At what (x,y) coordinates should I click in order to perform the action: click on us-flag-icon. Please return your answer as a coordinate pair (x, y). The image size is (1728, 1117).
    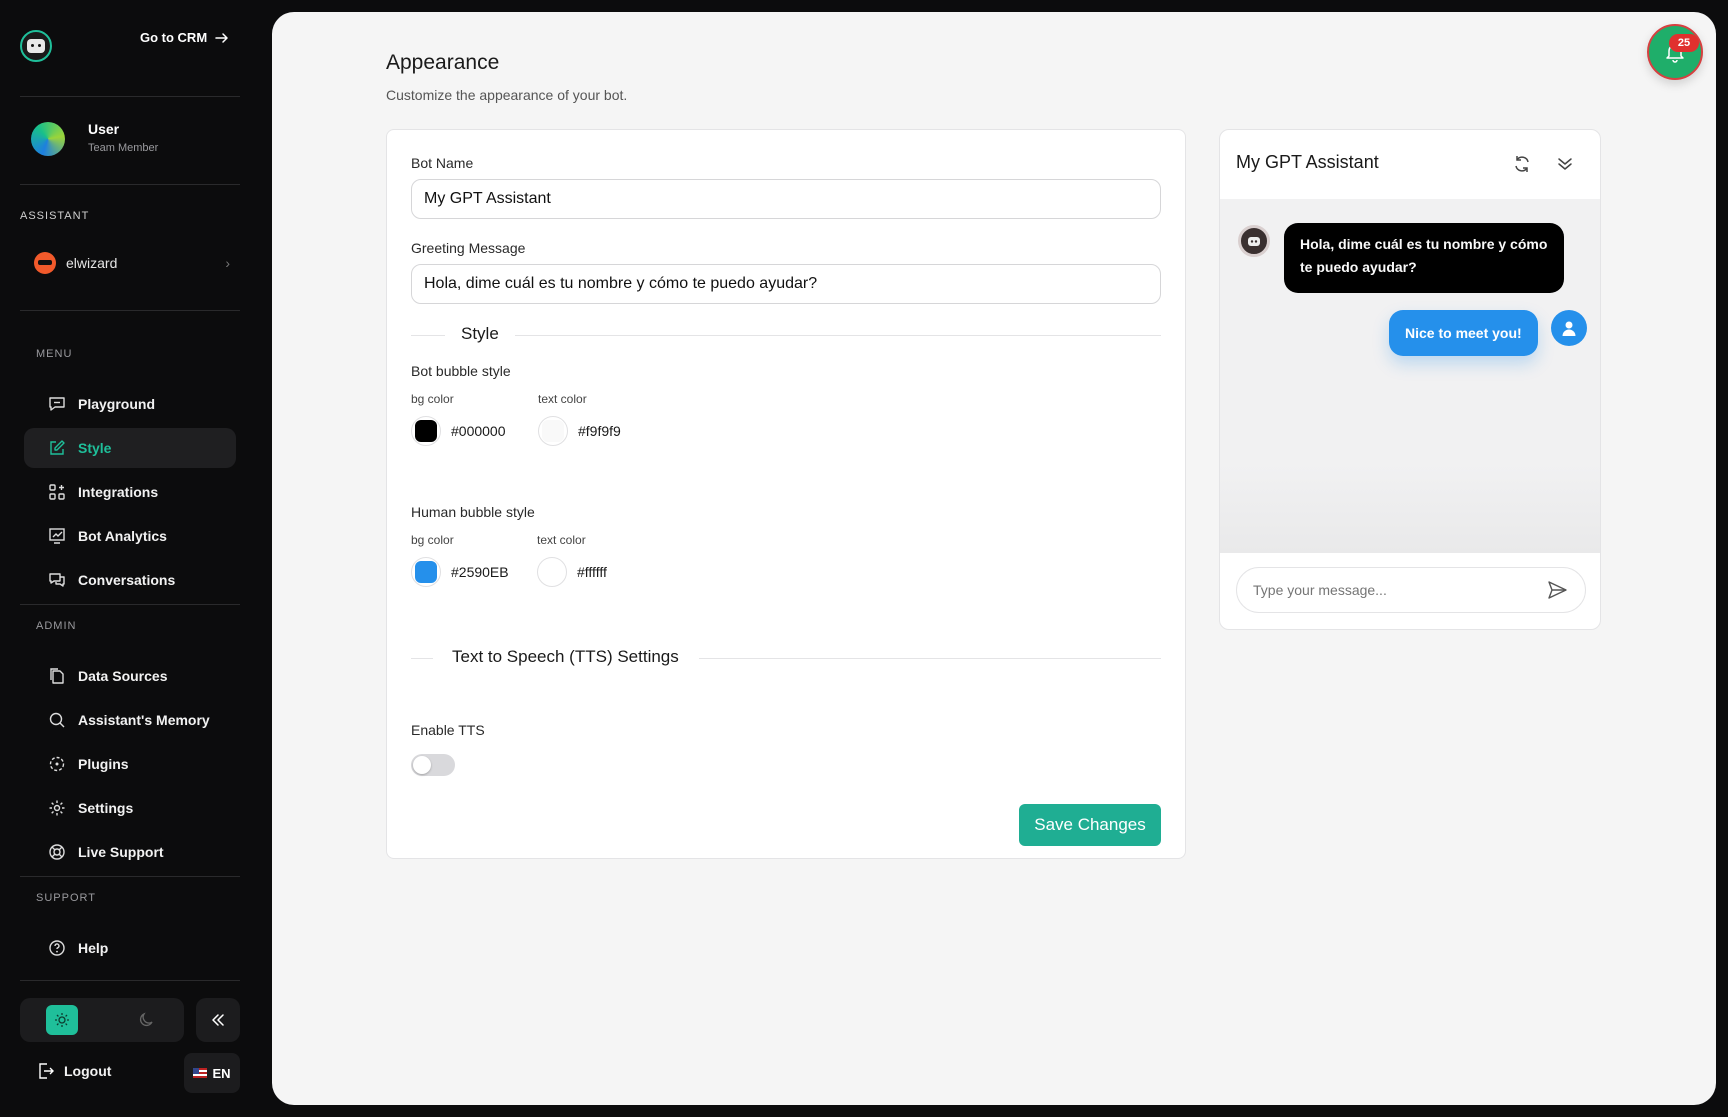
    Looking at the image, I should click on (200, 1073).